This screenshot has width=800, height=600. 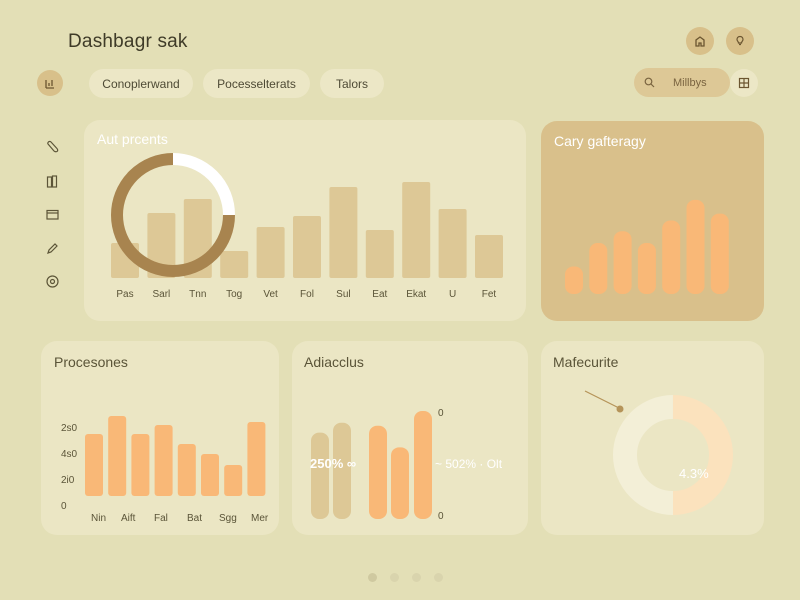 What do you see at coordinates (343, 294) in the screenshot?
I see `x-tick-label: Sul` at bounding box center [343, 294].